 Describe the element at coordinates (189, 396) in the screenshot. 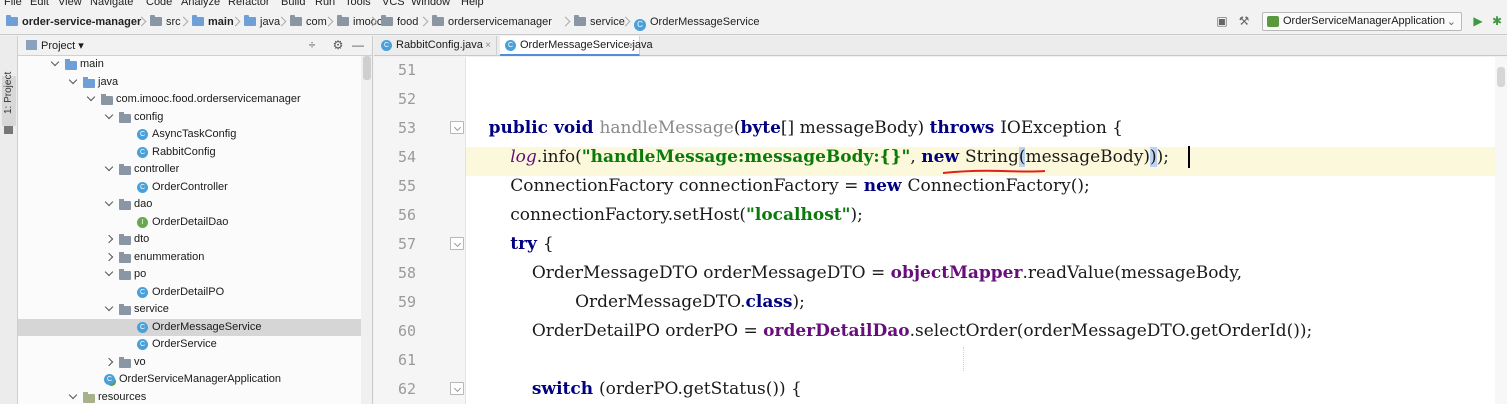

I see `tree-folder-item: resources` at that location.